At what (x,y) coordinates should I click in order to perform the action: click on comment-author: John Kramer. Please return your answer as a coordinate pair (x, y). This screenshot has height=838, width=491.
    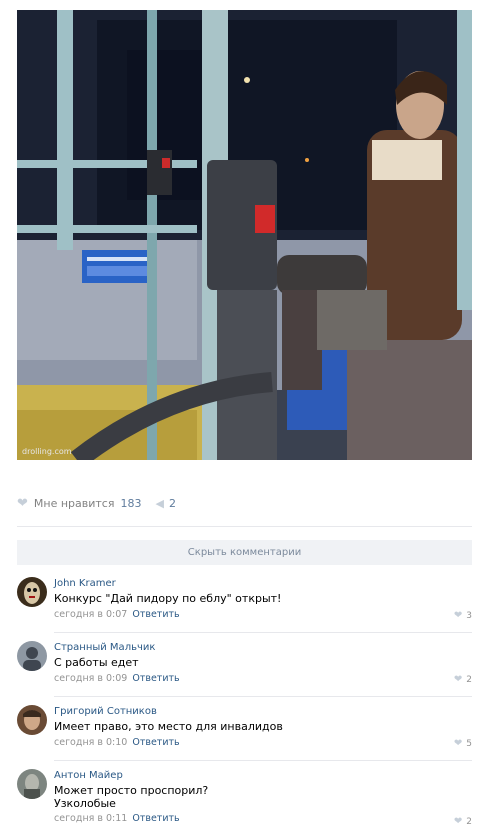
    Looking at the image, I should click on (263, 583).